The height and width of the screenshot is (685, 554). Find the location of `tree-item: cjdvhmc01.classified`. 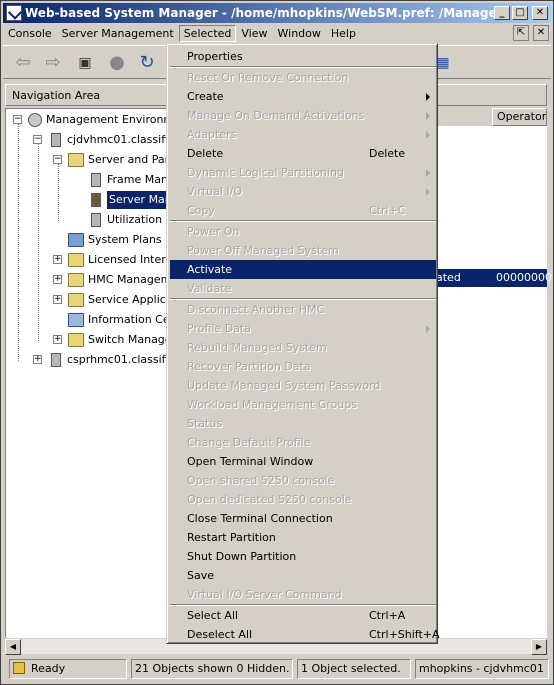

tree-item: cjdvhmc01.classified is located at coordinates (107, 140).